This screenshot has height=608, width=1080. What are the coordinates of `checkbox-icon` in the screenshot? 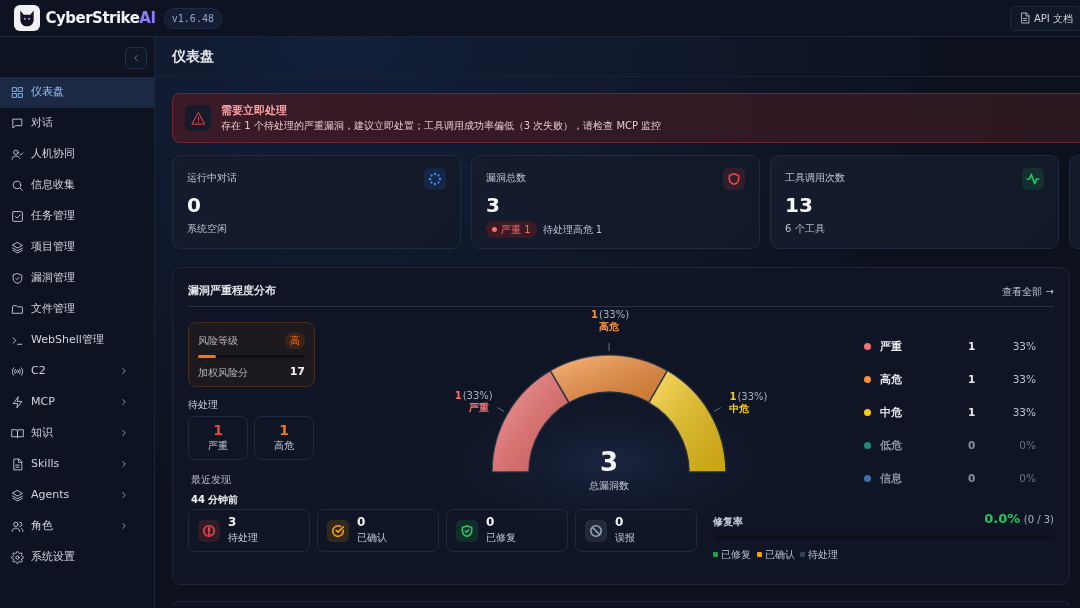 It's located at (17, 216).